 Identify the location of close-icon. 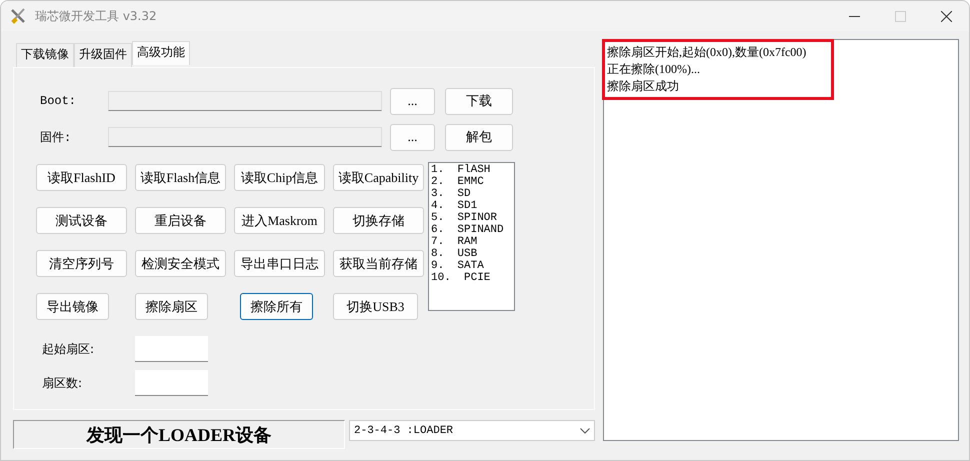
(946, 16).